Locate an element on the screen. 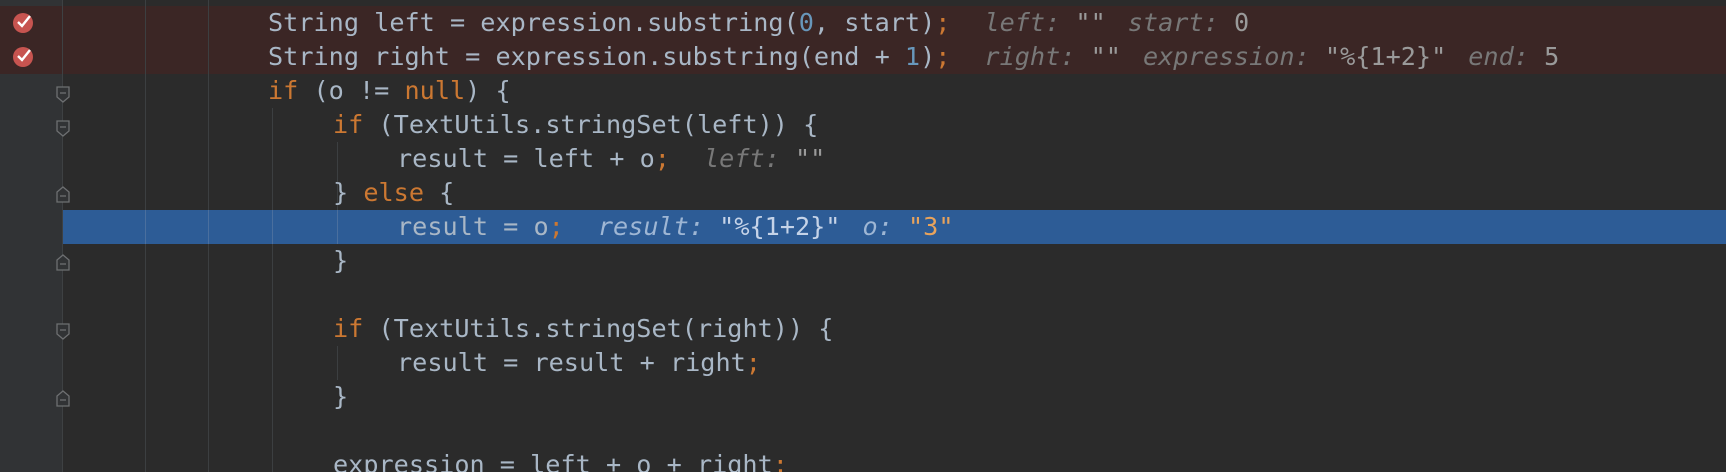  code-token: { is located at coordinates (439, 192).